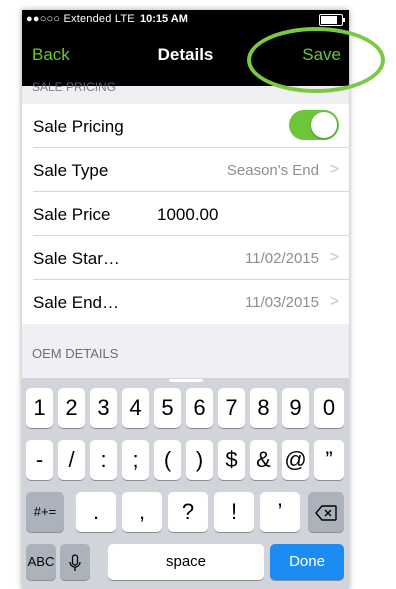 This screenshot has width=396, height=589. What do you see at coordinates (231, 460) in the screenshot?
I see `key-dollar: $` at bounding box center [231, 460].